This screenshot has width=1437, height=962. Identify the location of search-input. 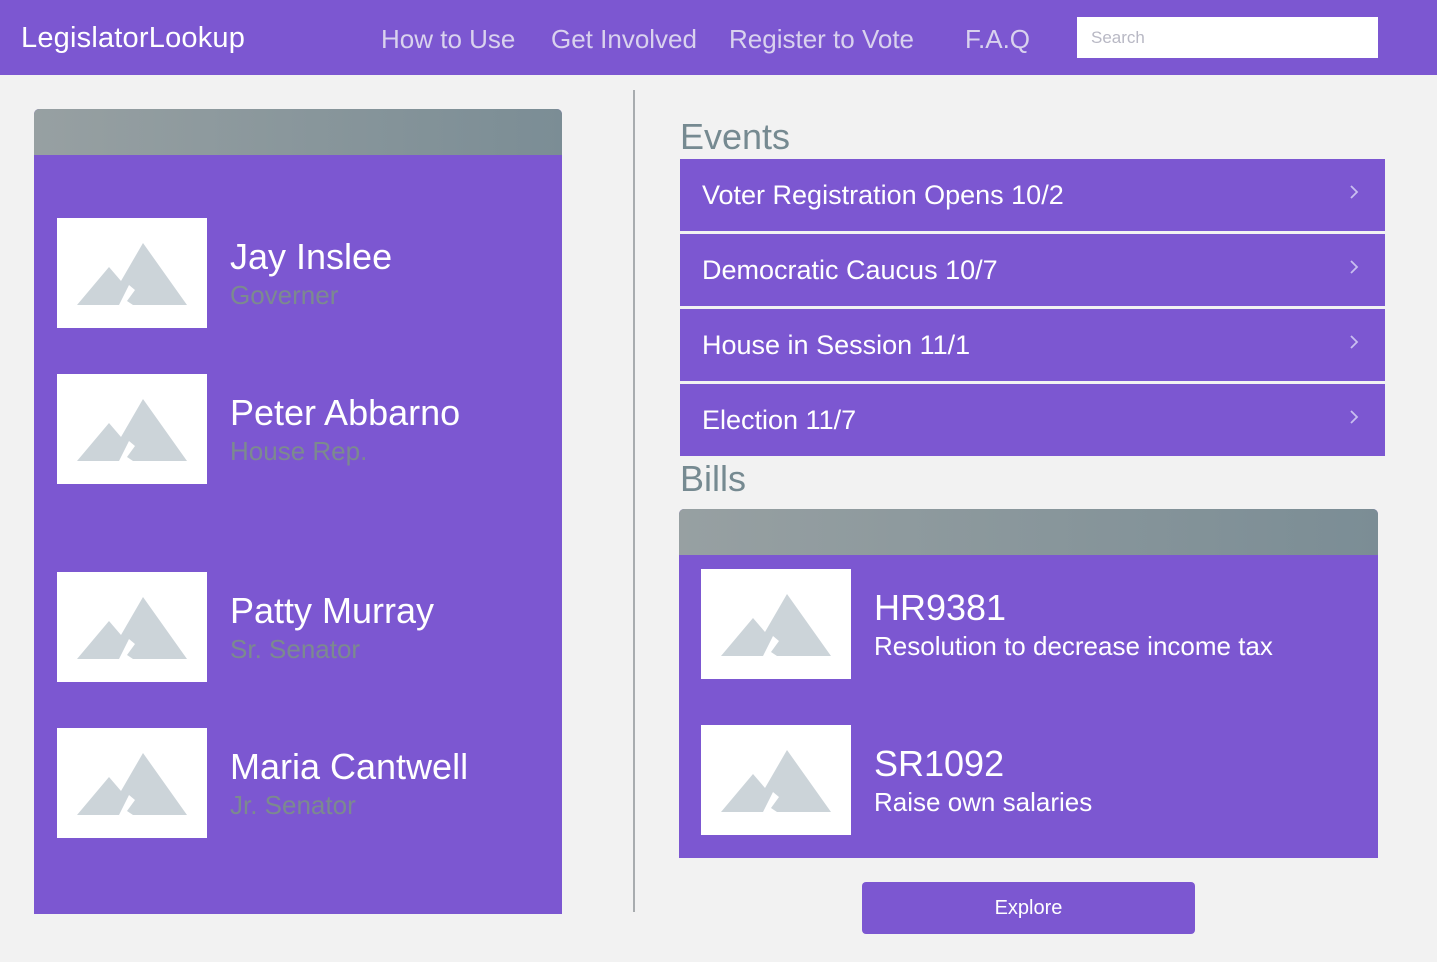
(1227, 37).